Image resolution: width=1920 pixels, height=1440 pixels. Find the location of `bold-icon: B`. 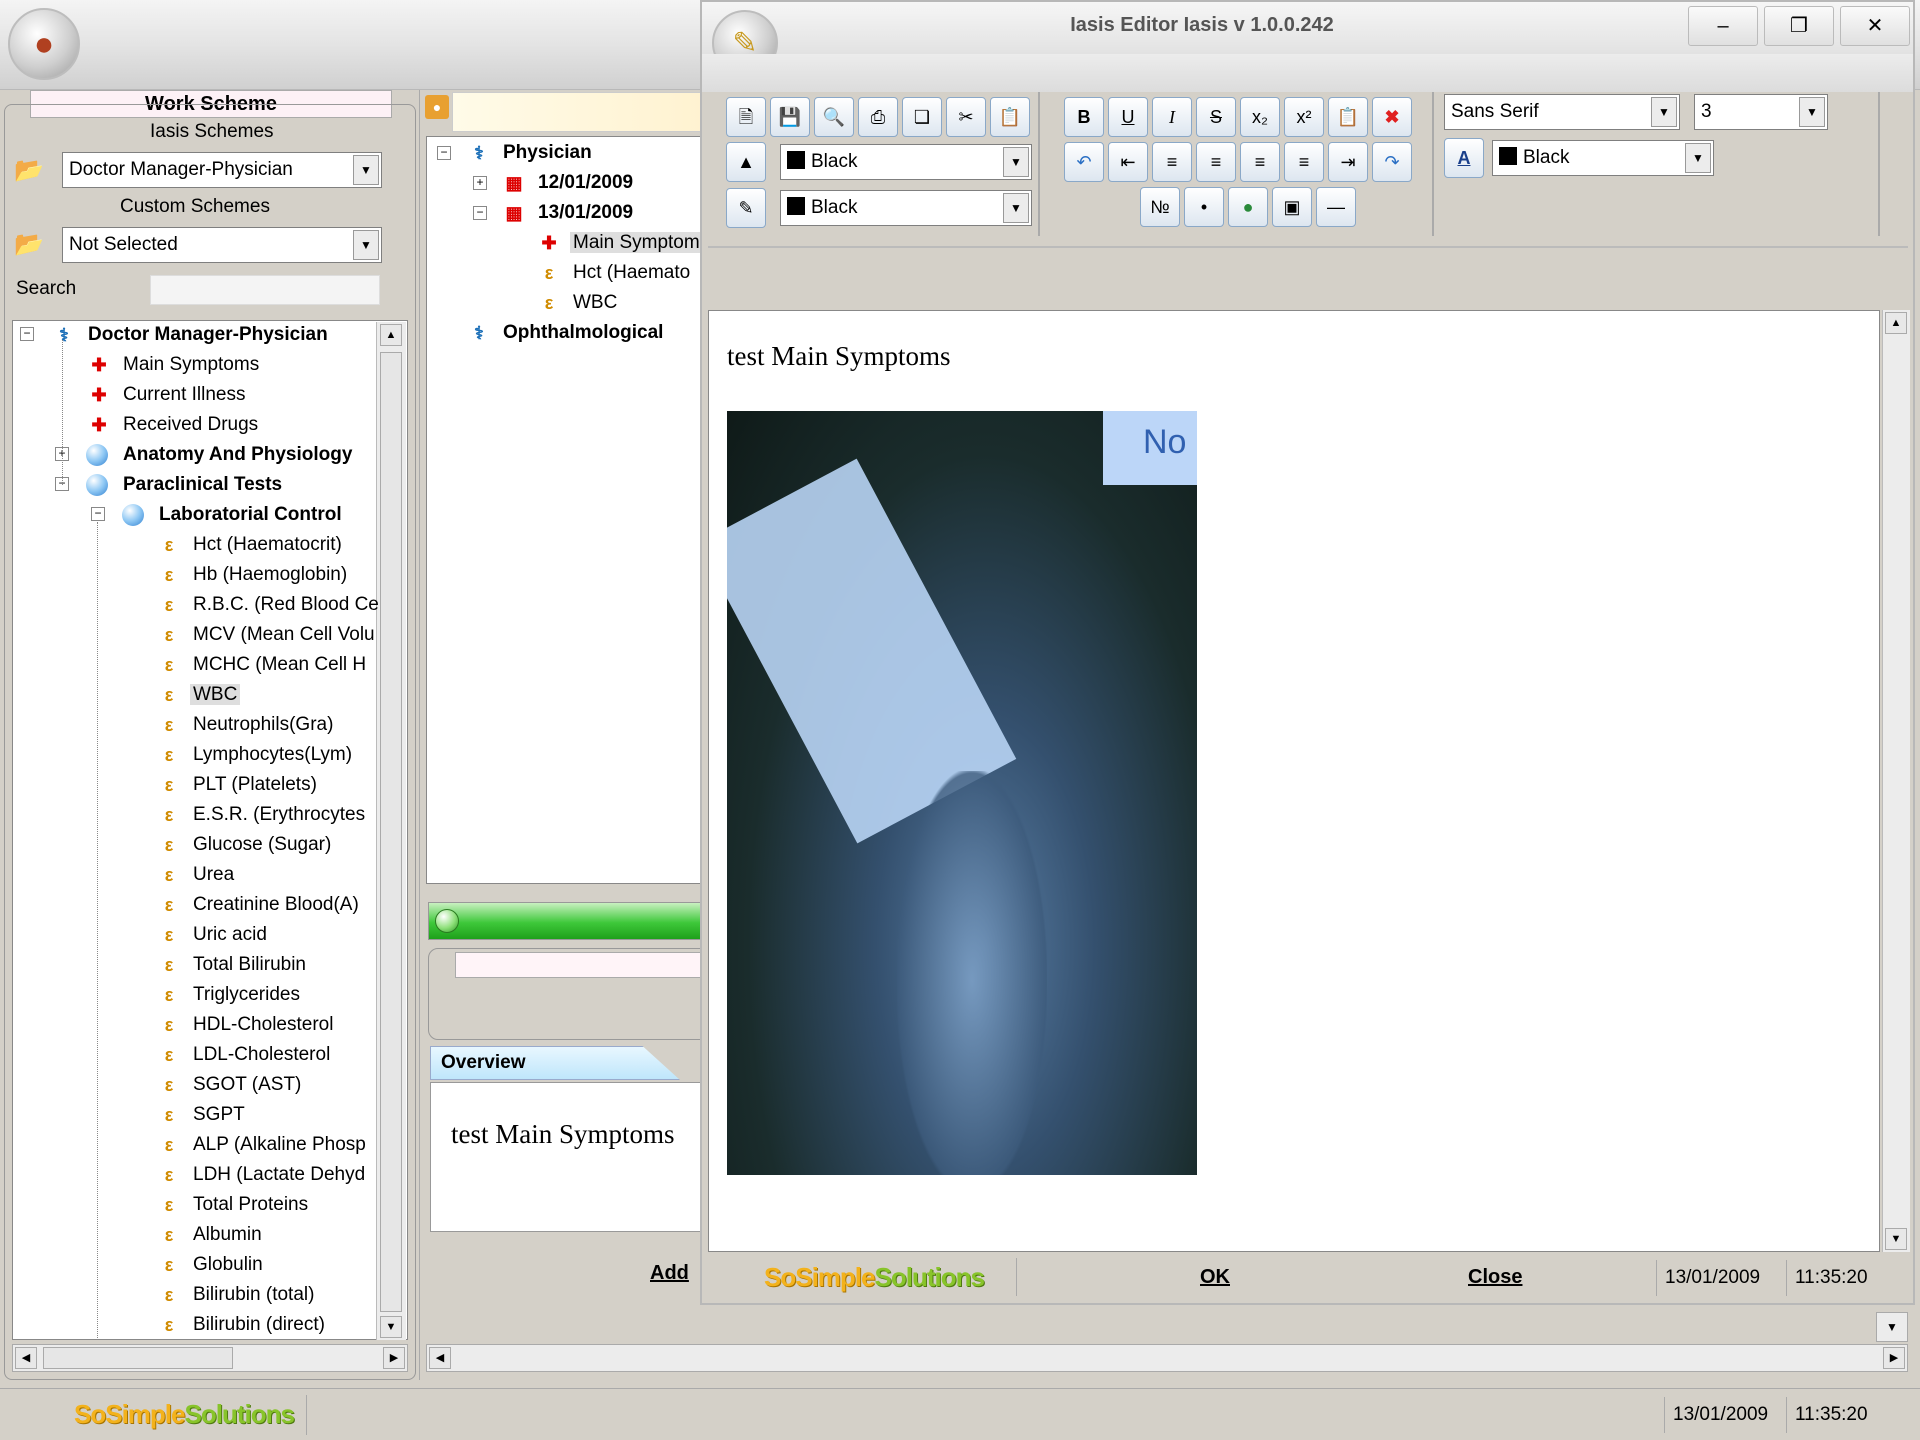

bold-icon: B is located at coordinates (1084, 117).